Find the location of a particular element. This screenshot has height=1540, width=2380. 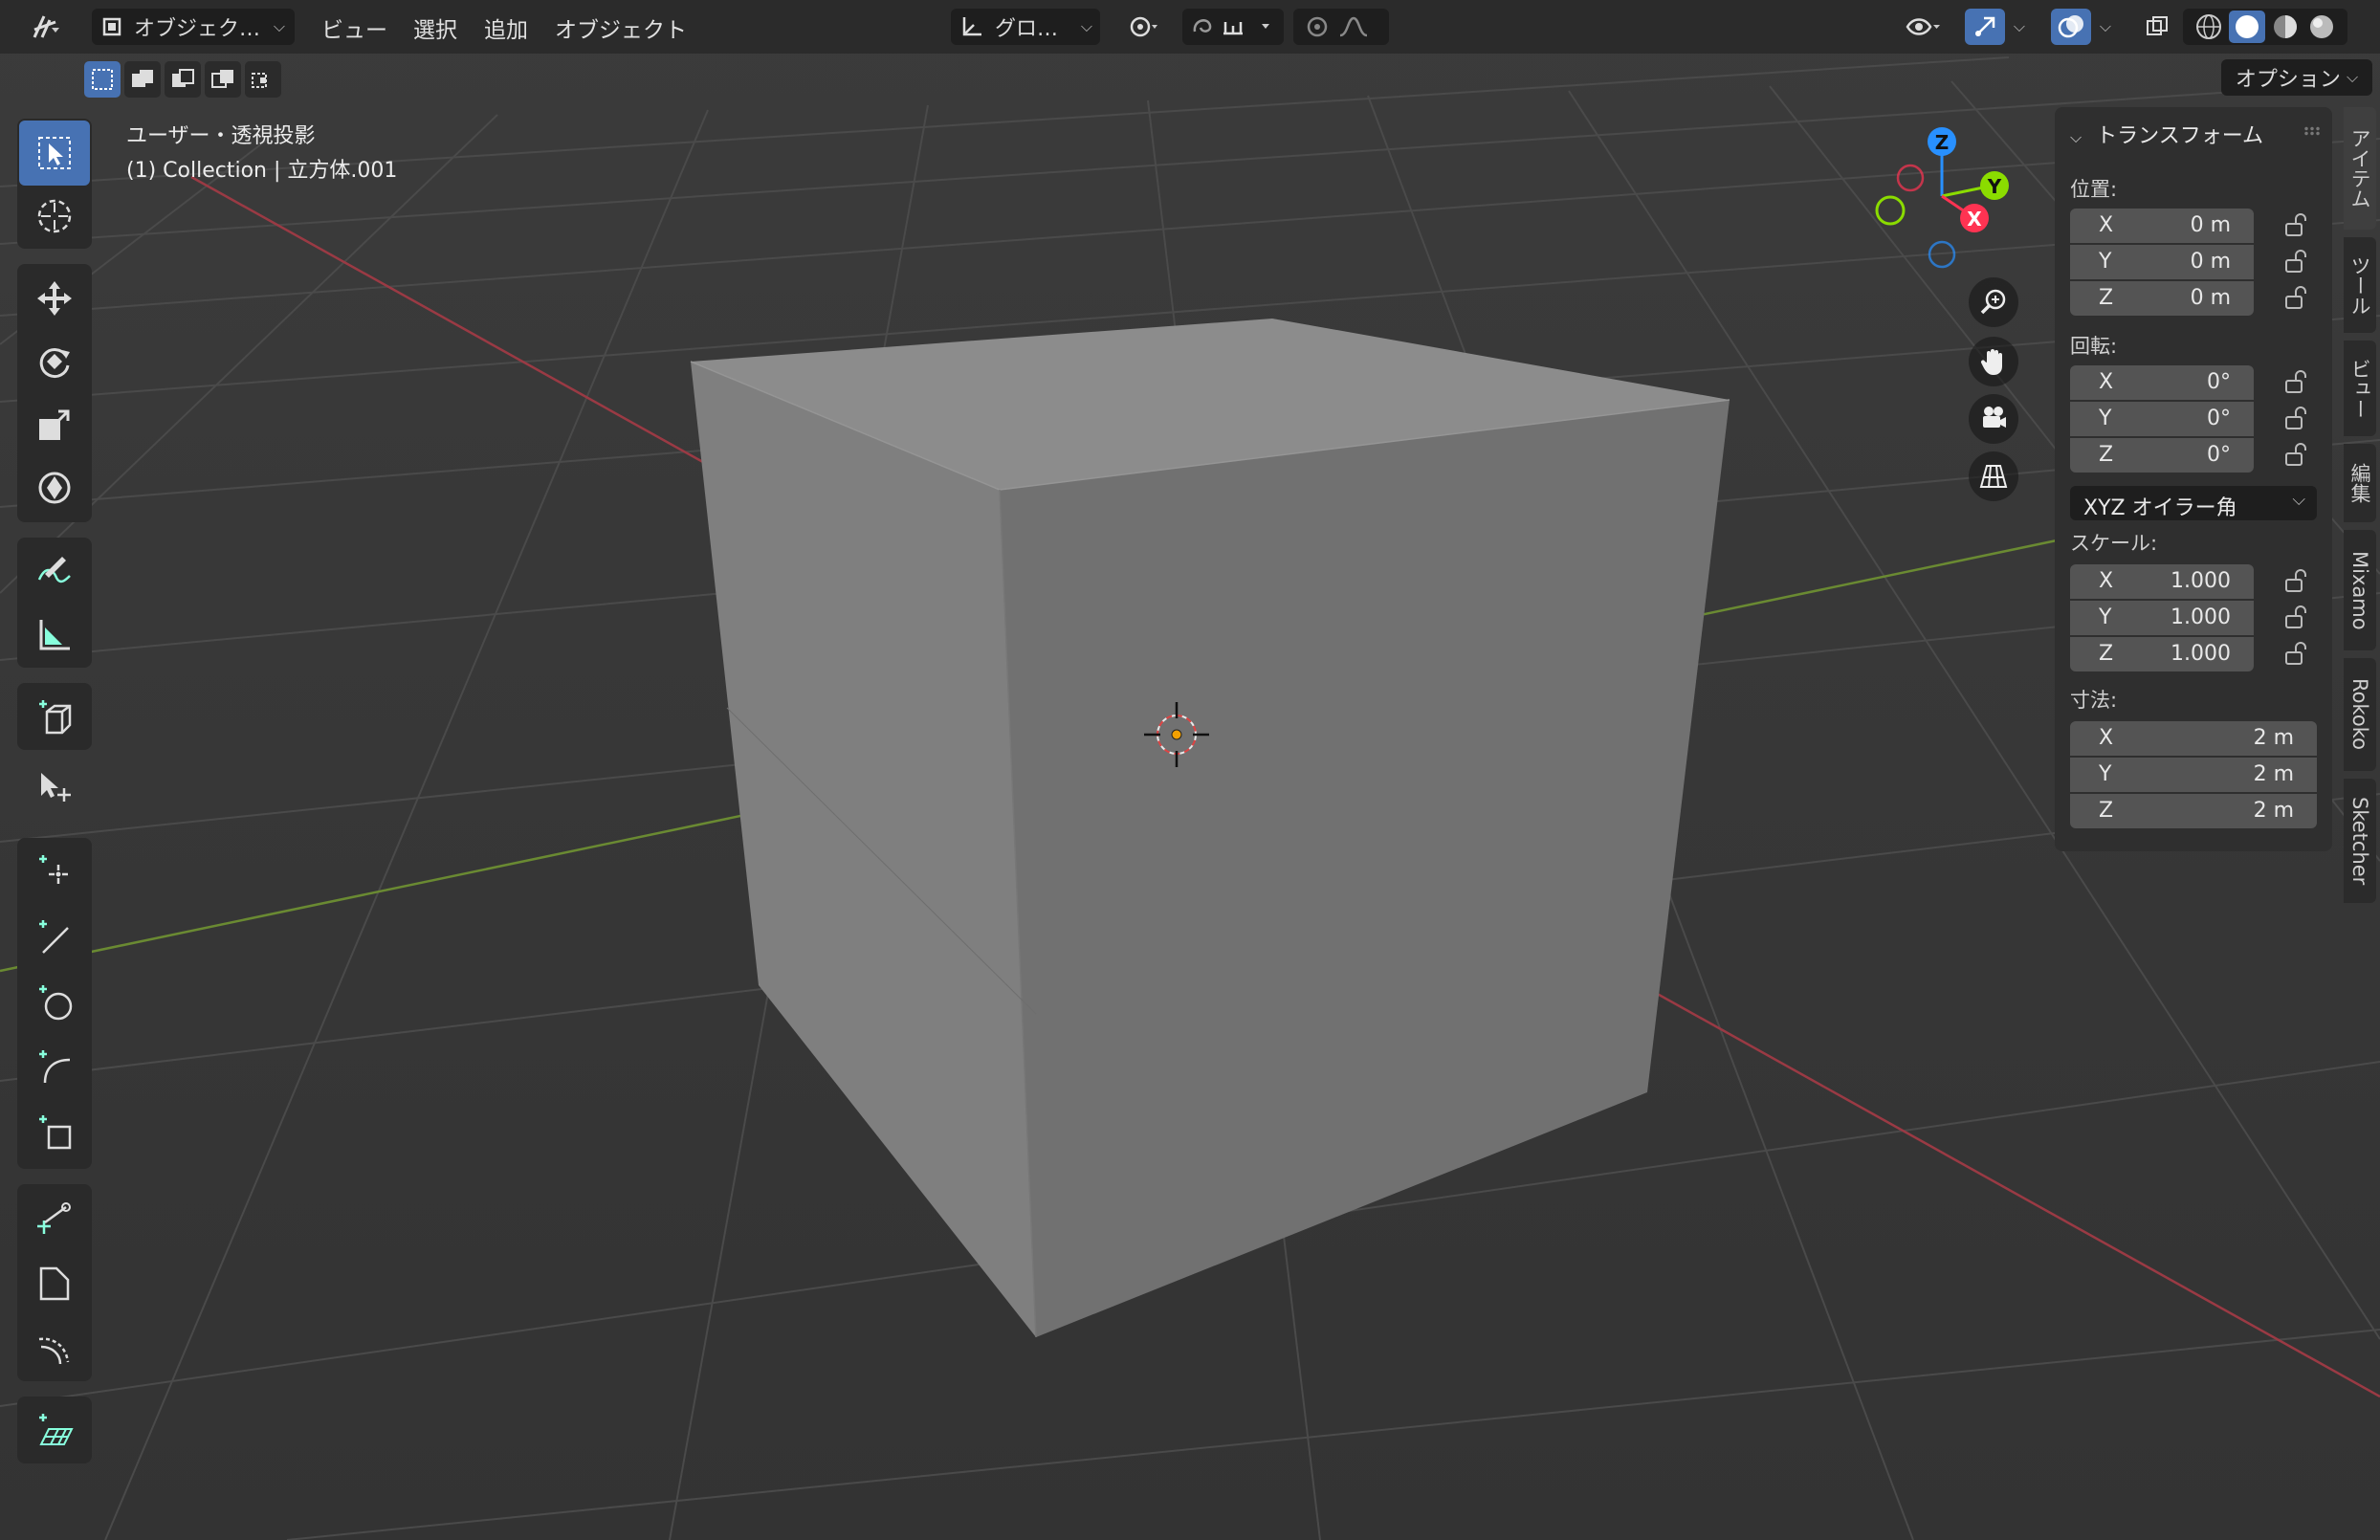

sidebar-tabs: アイテム ツール ビュー 編集 Mixamo Rokoko Sketcher is located at coordinates (2360, 505).